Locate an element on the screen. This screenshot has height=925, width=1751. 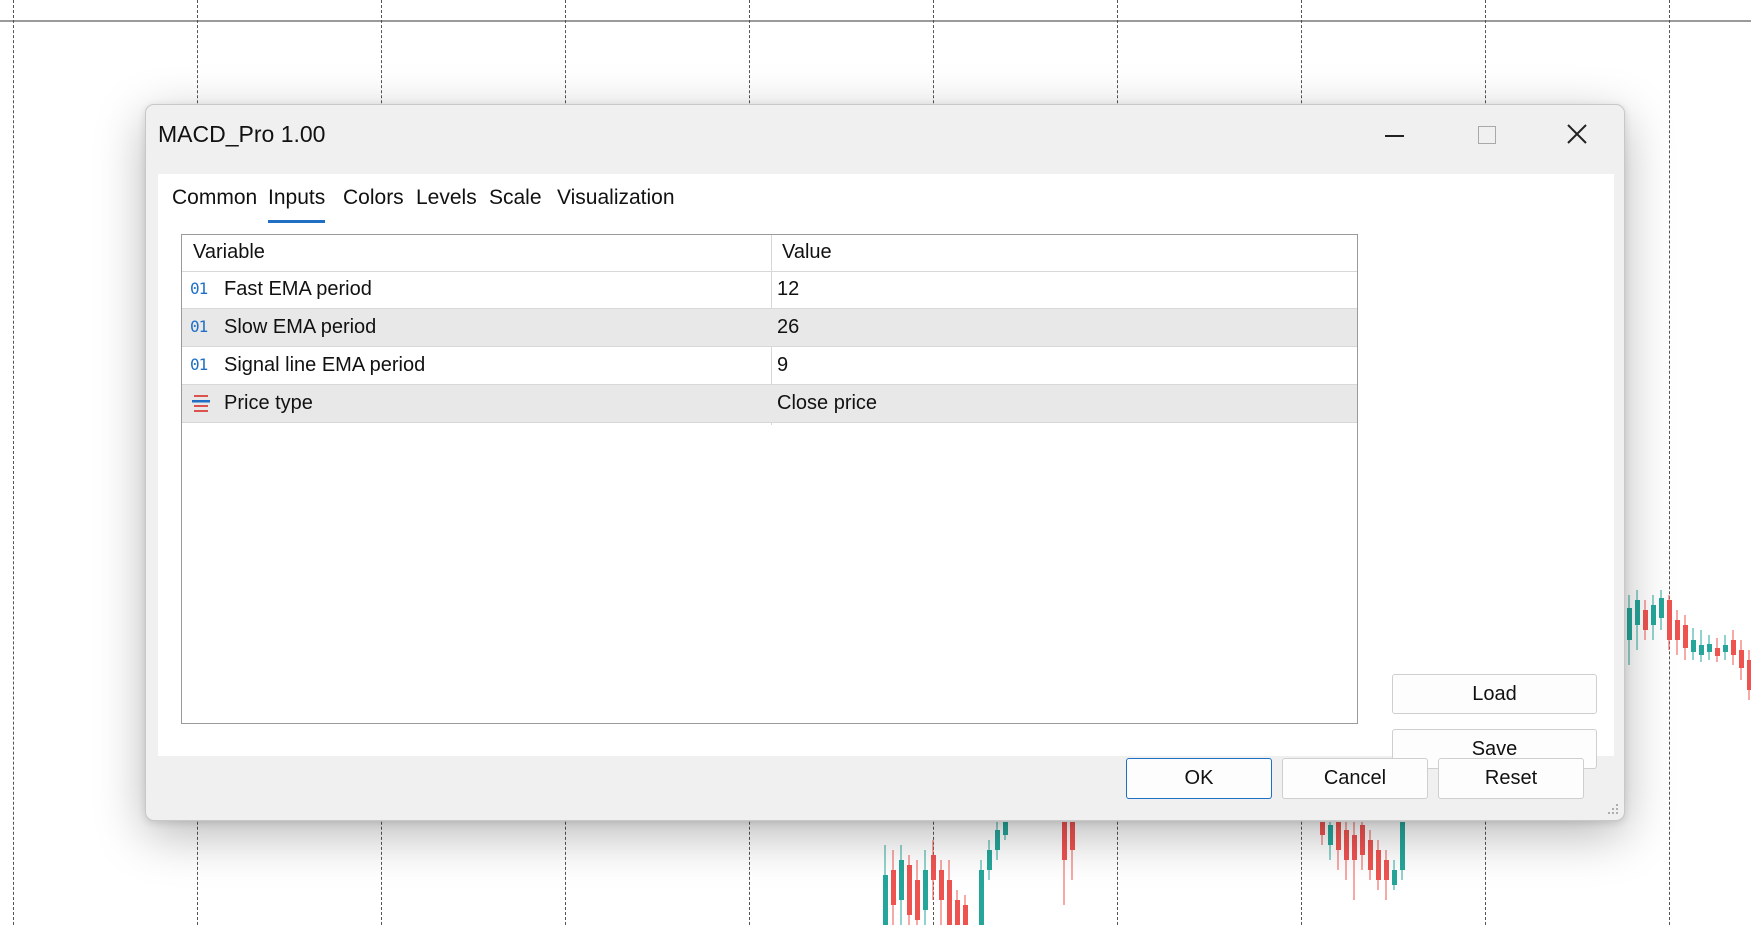
table-row: 01 Signal line EMA period 9 is located at coordinates (769, 366).